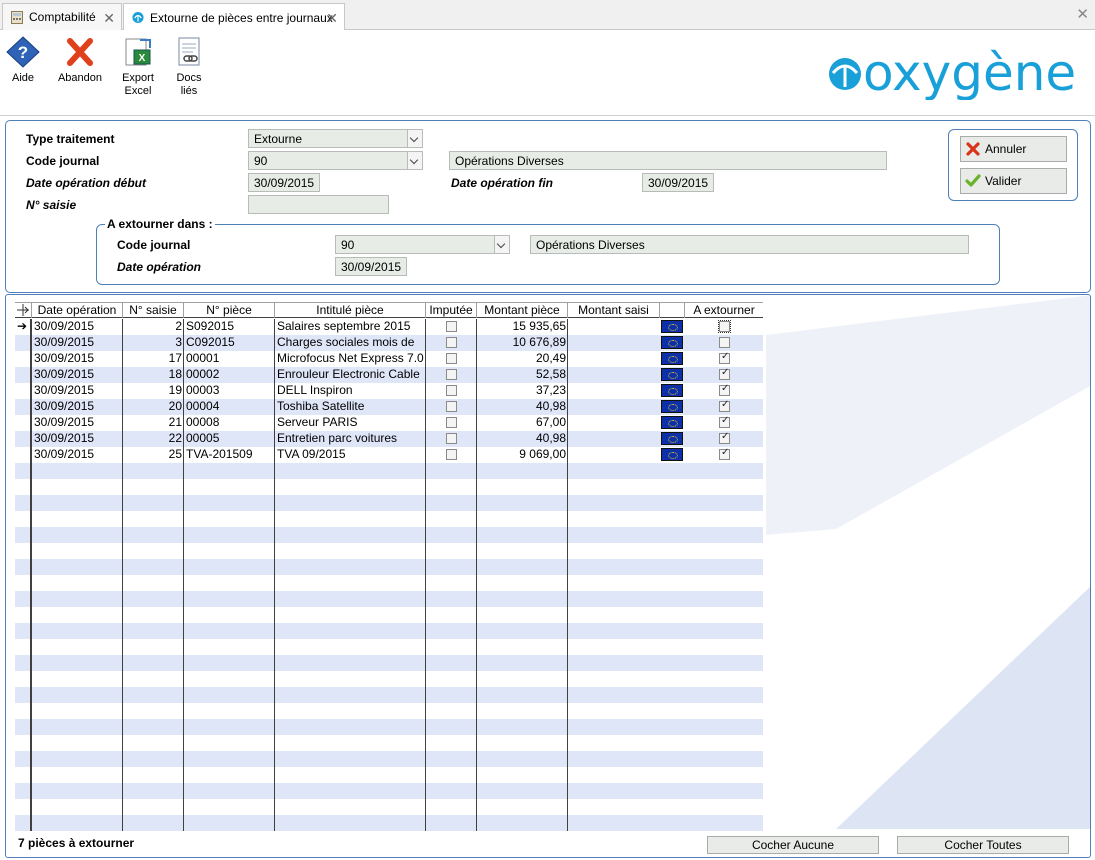  What do you see at coordinates (793, 845) in the screenshot?
I see `cocher-aucune-button: Cocher Aucune` at bounding box center [793, 845].